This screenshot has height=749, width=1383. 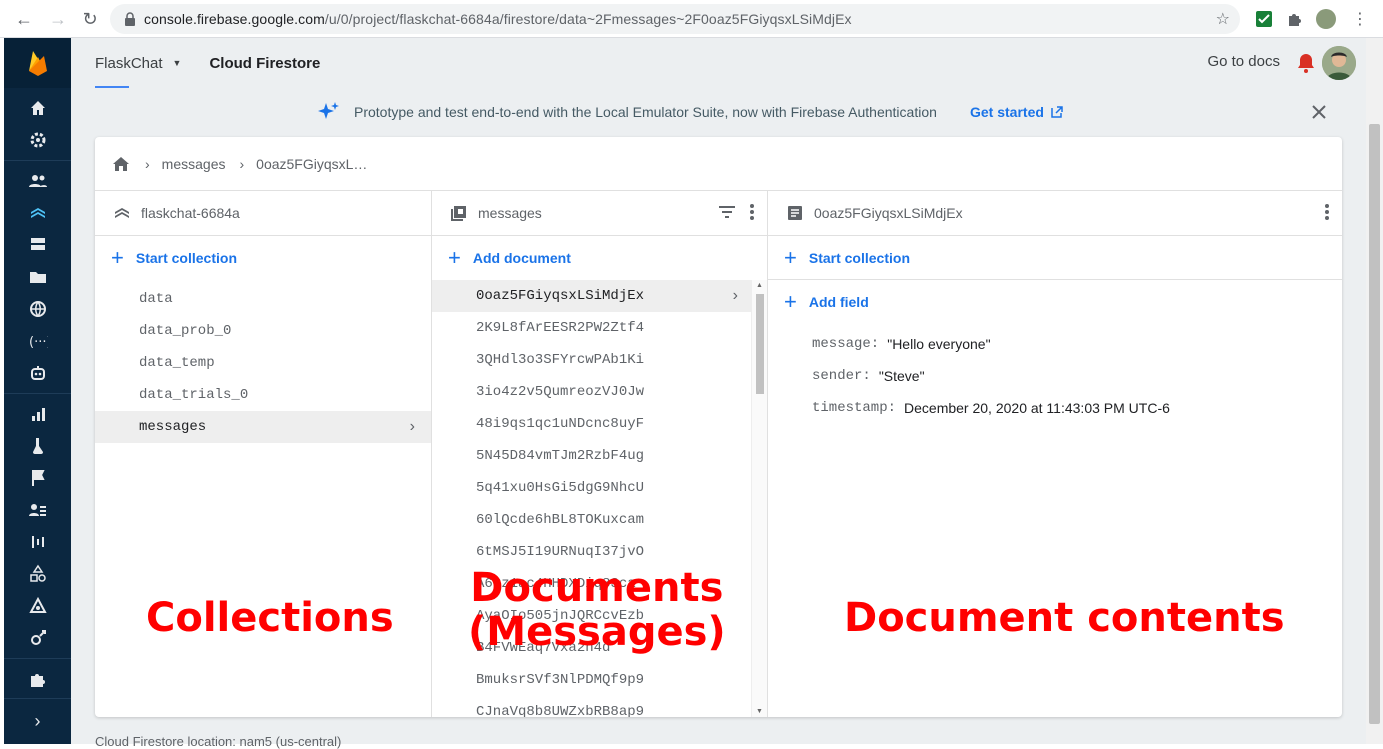 I want to click on home-breadcrumb-icon, so click(x=121, y=164).